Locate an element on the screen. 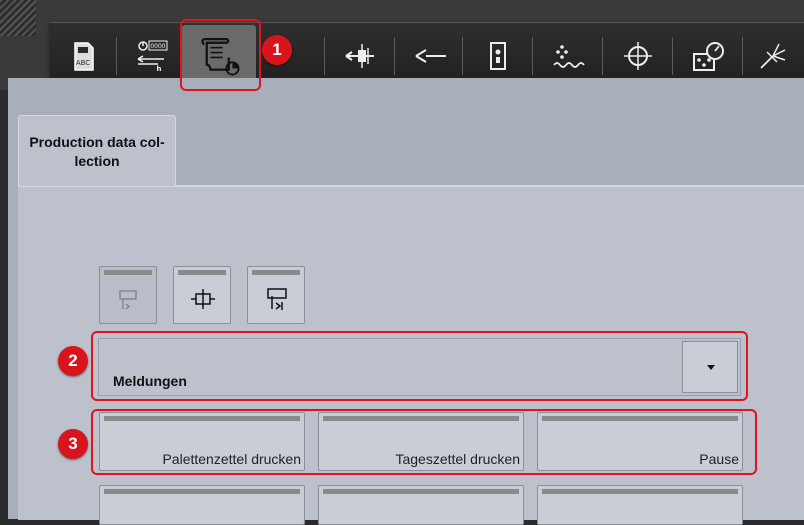 The width and height of the screenshot is (804, 525). toolbar-heating-button is located at coordinates (568, 56).